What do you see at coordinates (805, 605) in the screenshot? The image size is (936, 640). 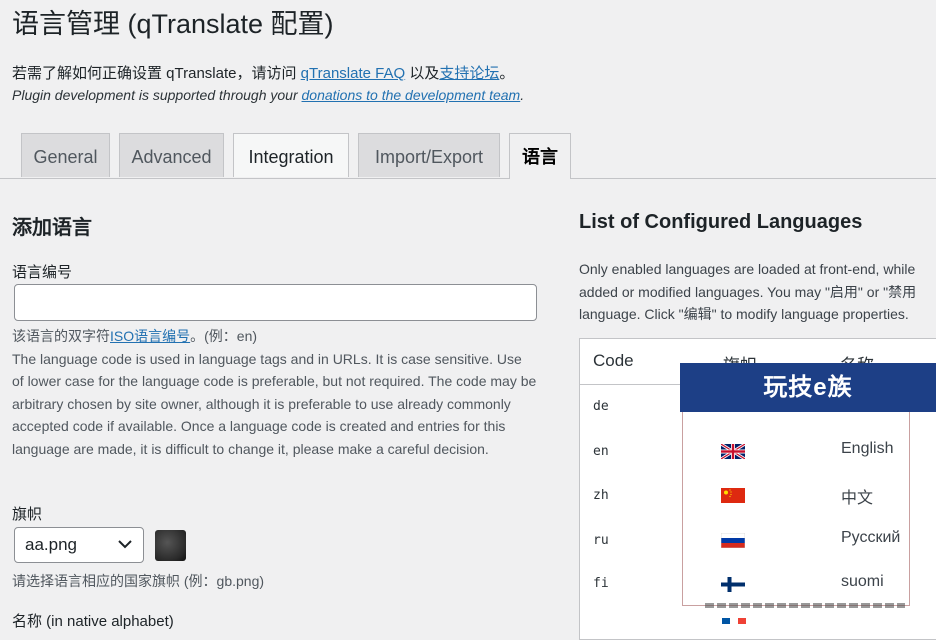 I see `cropped-row-strip` at bounding box center [805, 605].